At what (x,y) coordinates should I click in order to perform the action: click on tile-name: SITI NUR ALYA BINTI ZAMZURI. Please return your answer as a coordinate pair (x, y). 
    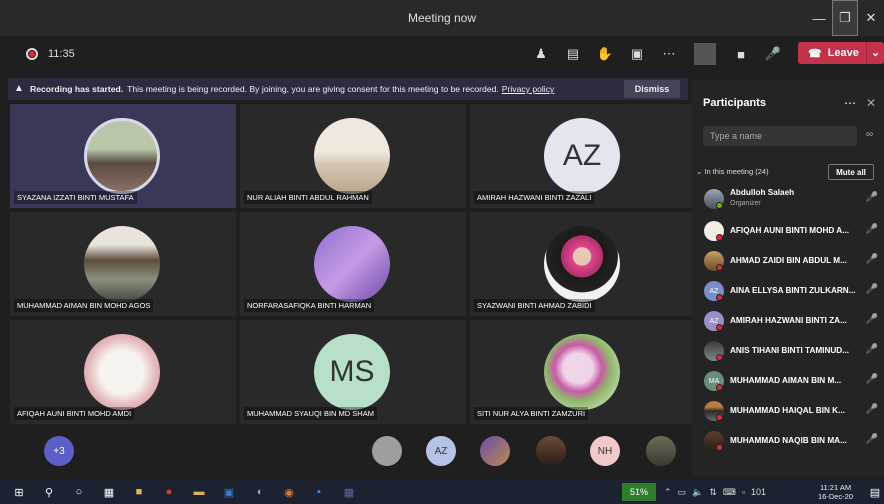
    Looking at the image, I should click on (531, 413).